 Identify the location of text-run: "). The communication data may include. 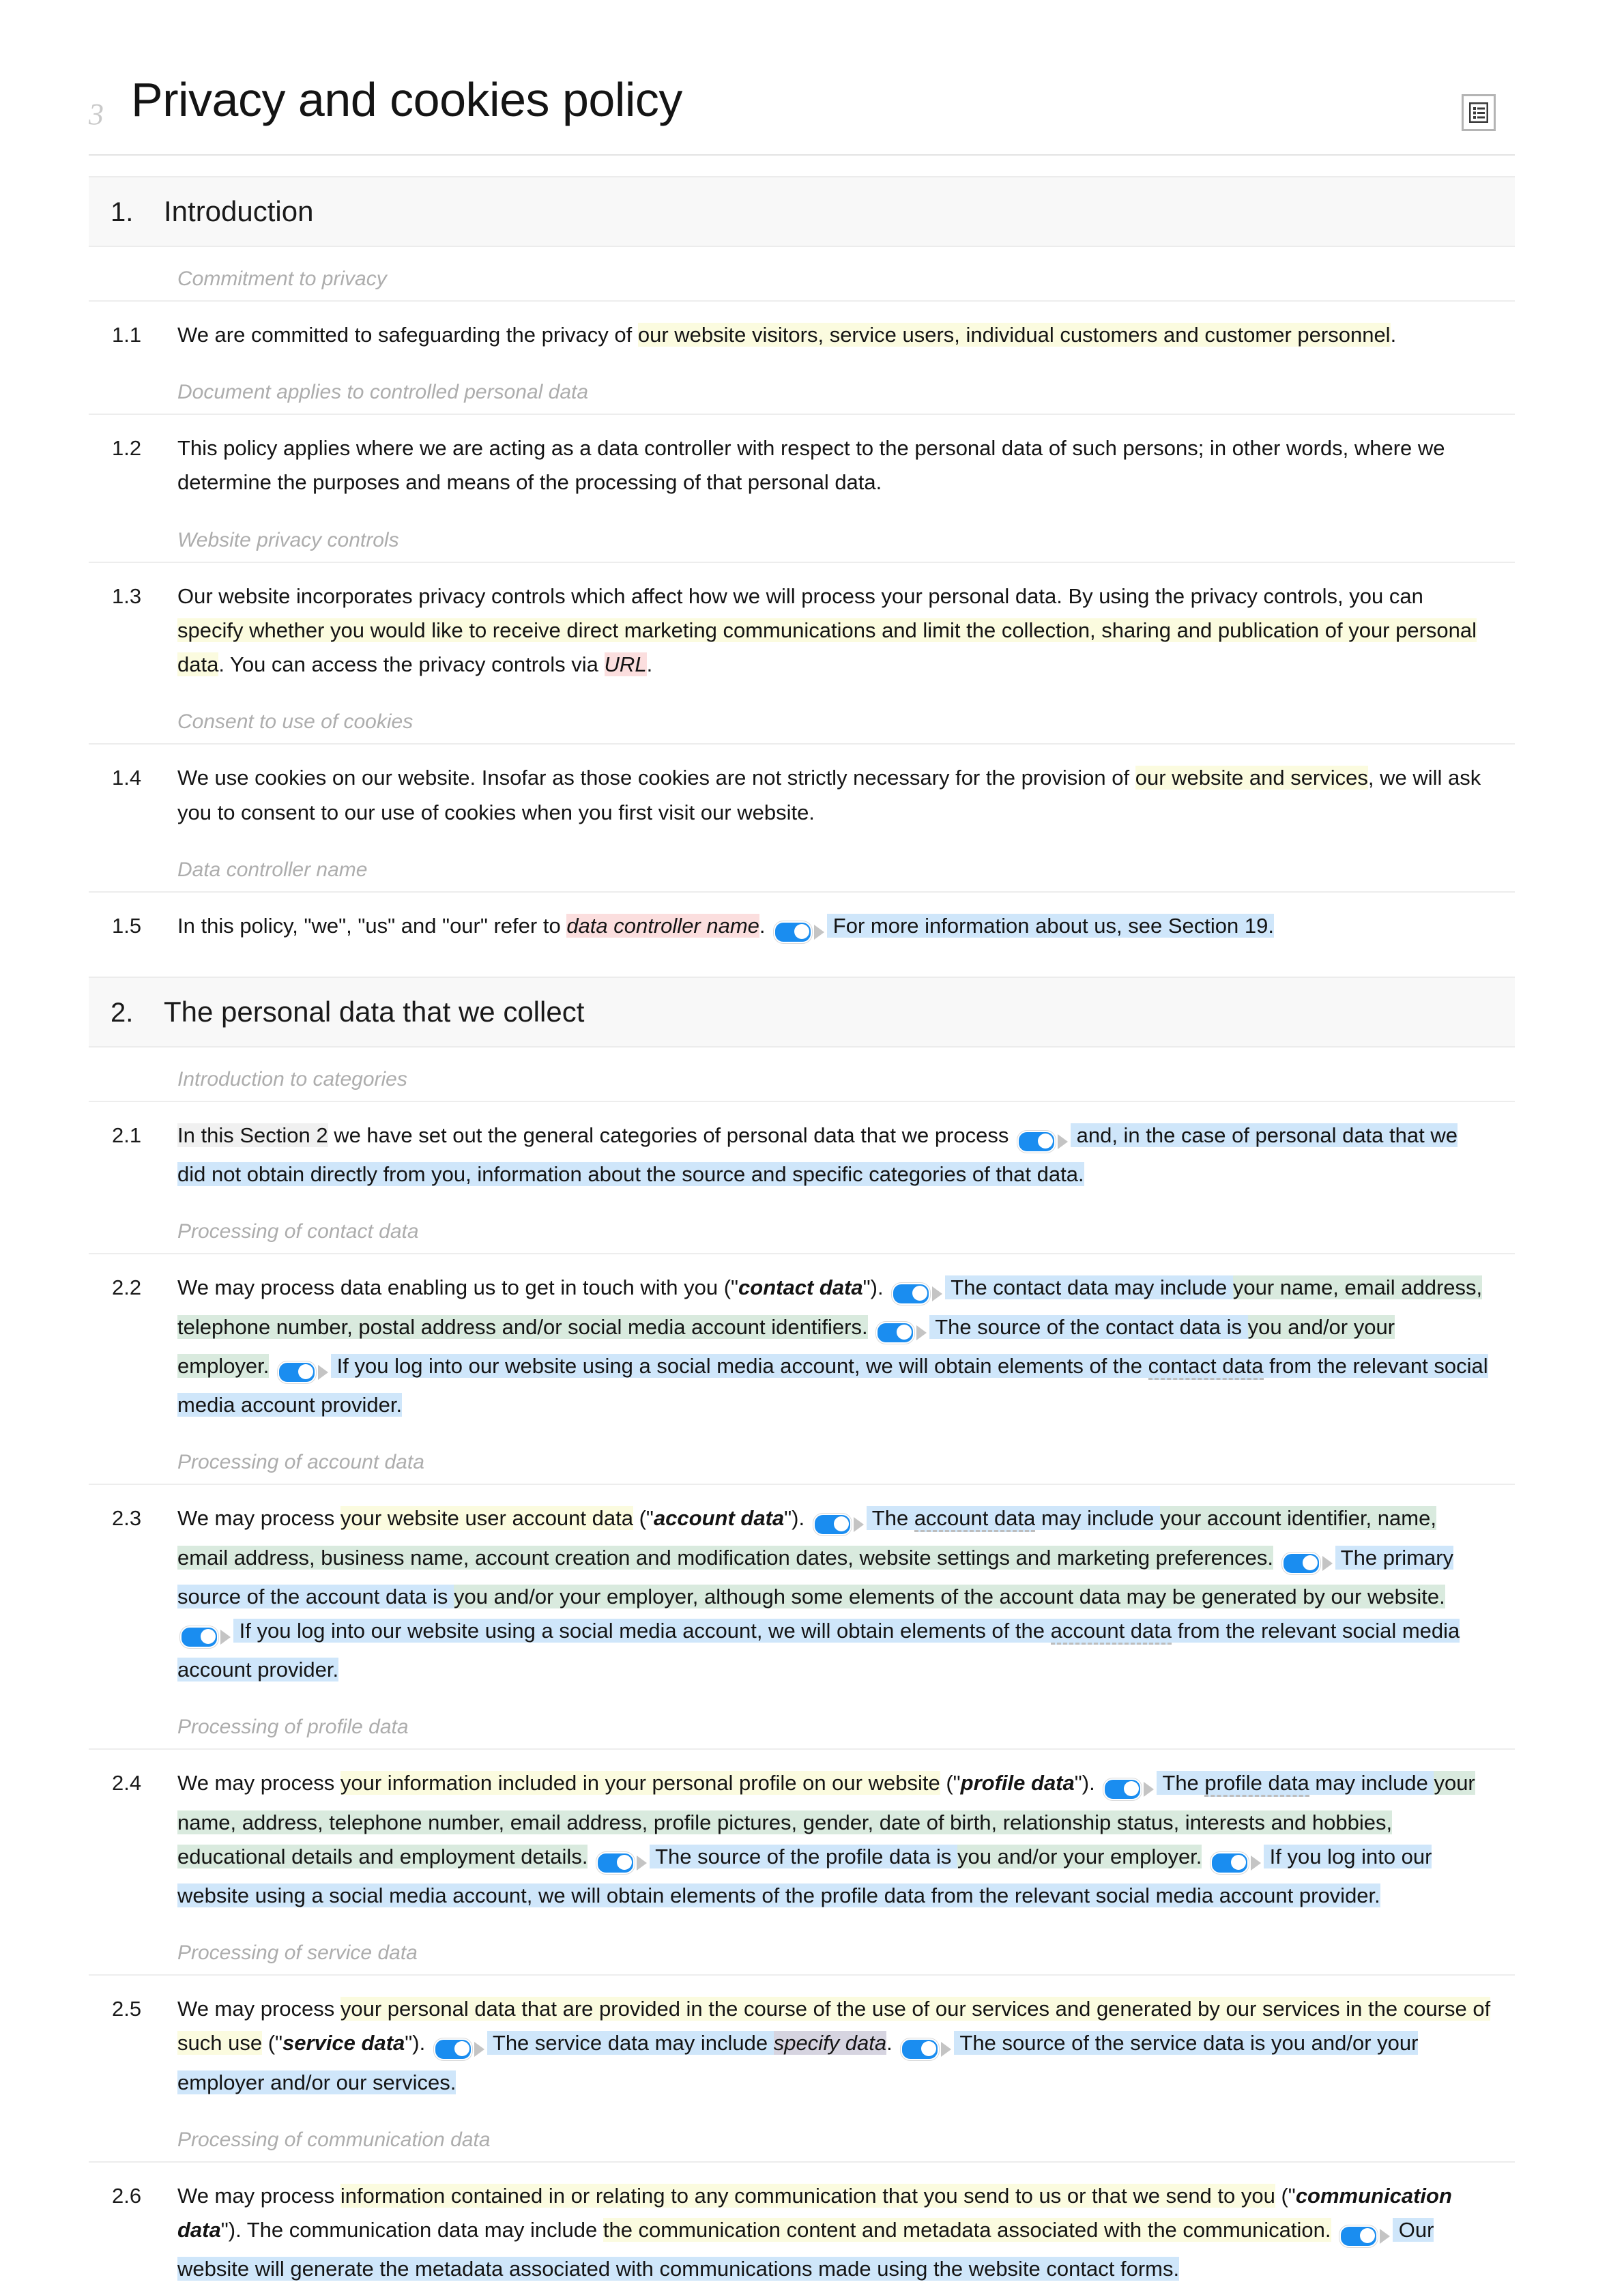
(411, 2230).